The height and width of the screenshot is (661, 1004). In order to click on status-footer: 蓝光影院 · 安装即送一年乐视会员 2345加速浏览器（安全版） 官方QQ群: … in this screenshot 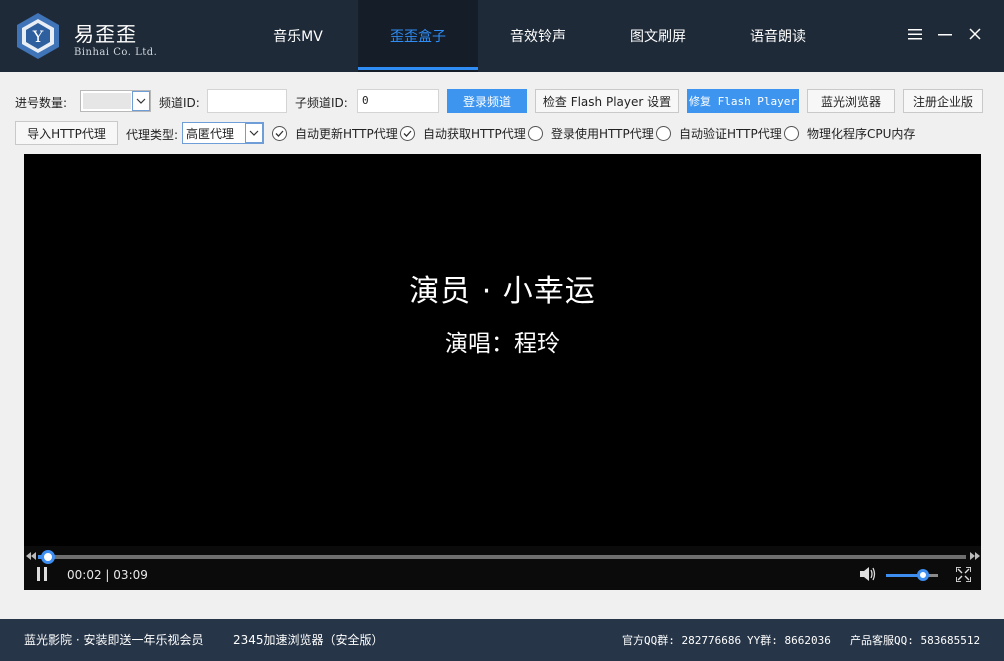, I will do `click(502, 640)`.